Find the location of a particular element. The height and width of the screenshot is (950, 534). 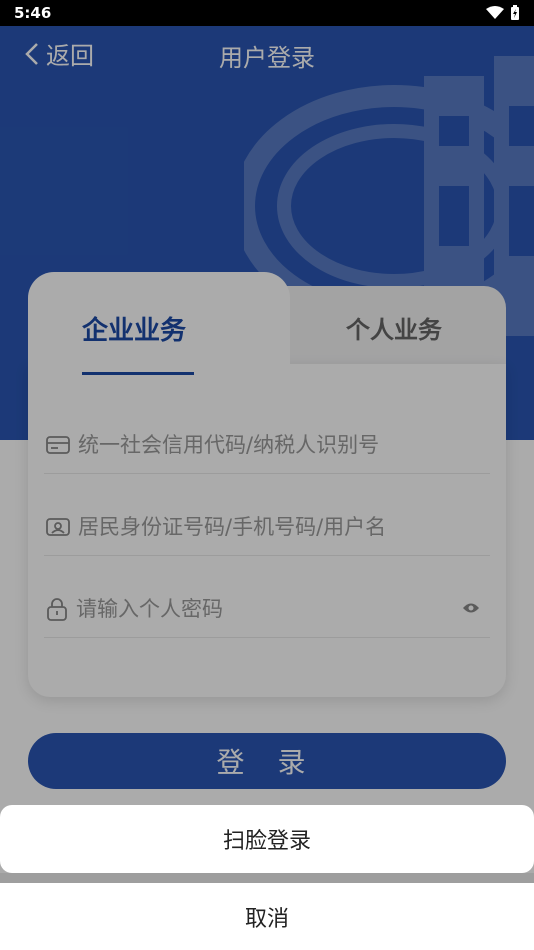

wifi-icon is located at coordinates (495, 12).